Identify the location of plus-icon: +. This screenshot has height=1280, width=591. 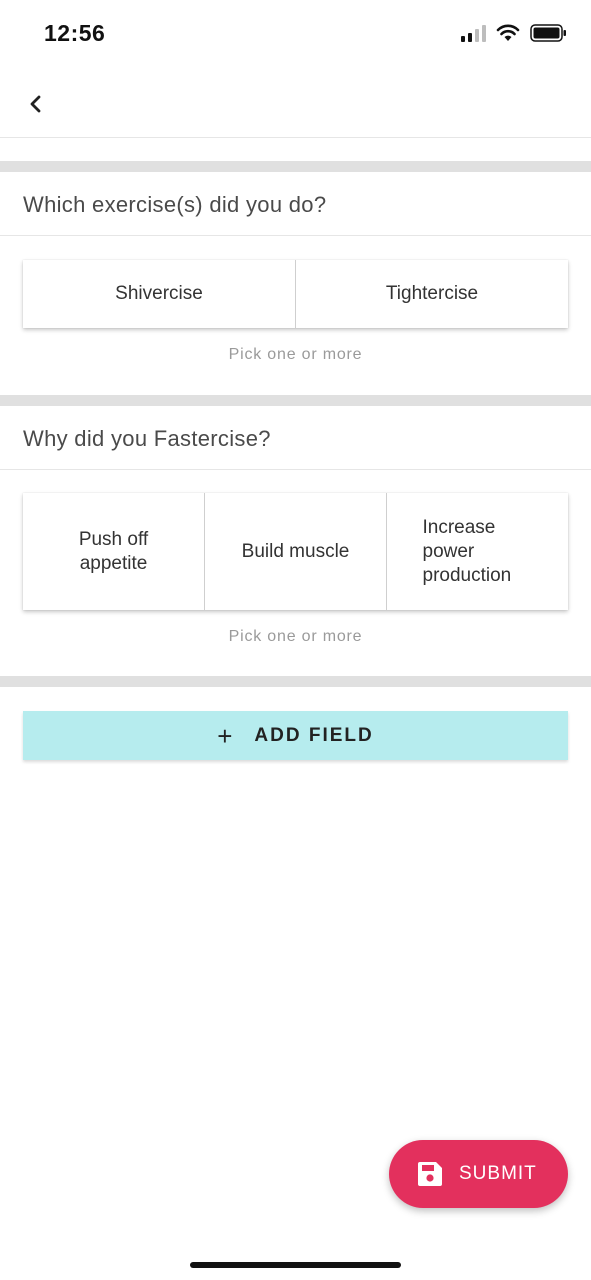
(226, 735).